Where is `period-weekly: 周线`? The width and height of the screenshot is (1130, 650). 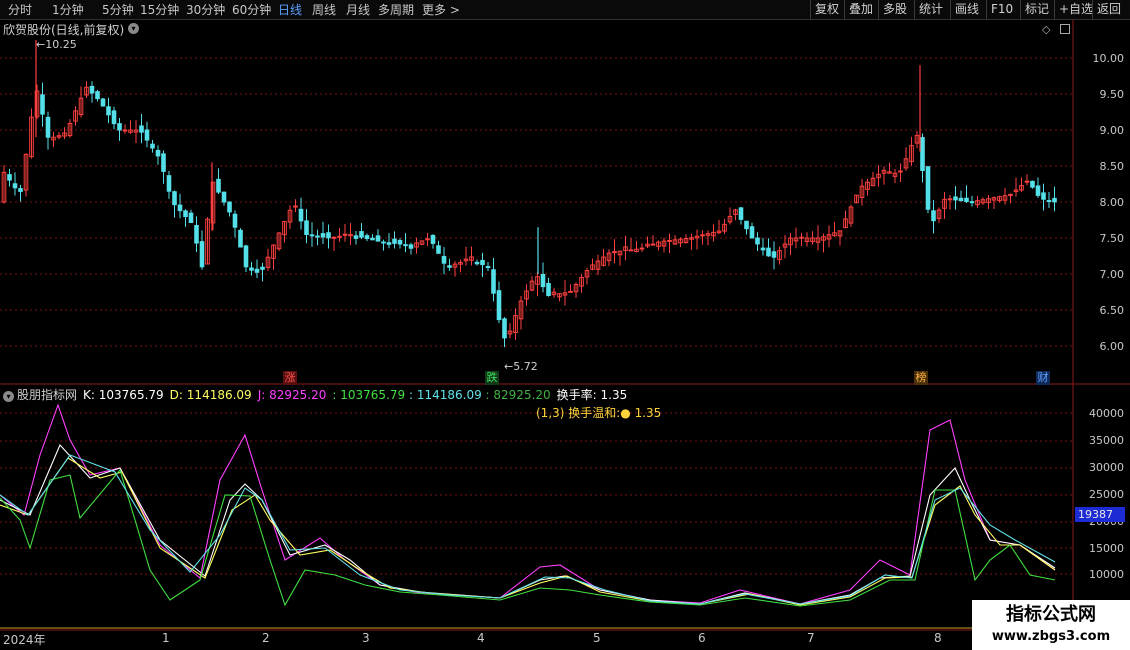
period-weekly: 周线 is located at coordinates (324, 10).